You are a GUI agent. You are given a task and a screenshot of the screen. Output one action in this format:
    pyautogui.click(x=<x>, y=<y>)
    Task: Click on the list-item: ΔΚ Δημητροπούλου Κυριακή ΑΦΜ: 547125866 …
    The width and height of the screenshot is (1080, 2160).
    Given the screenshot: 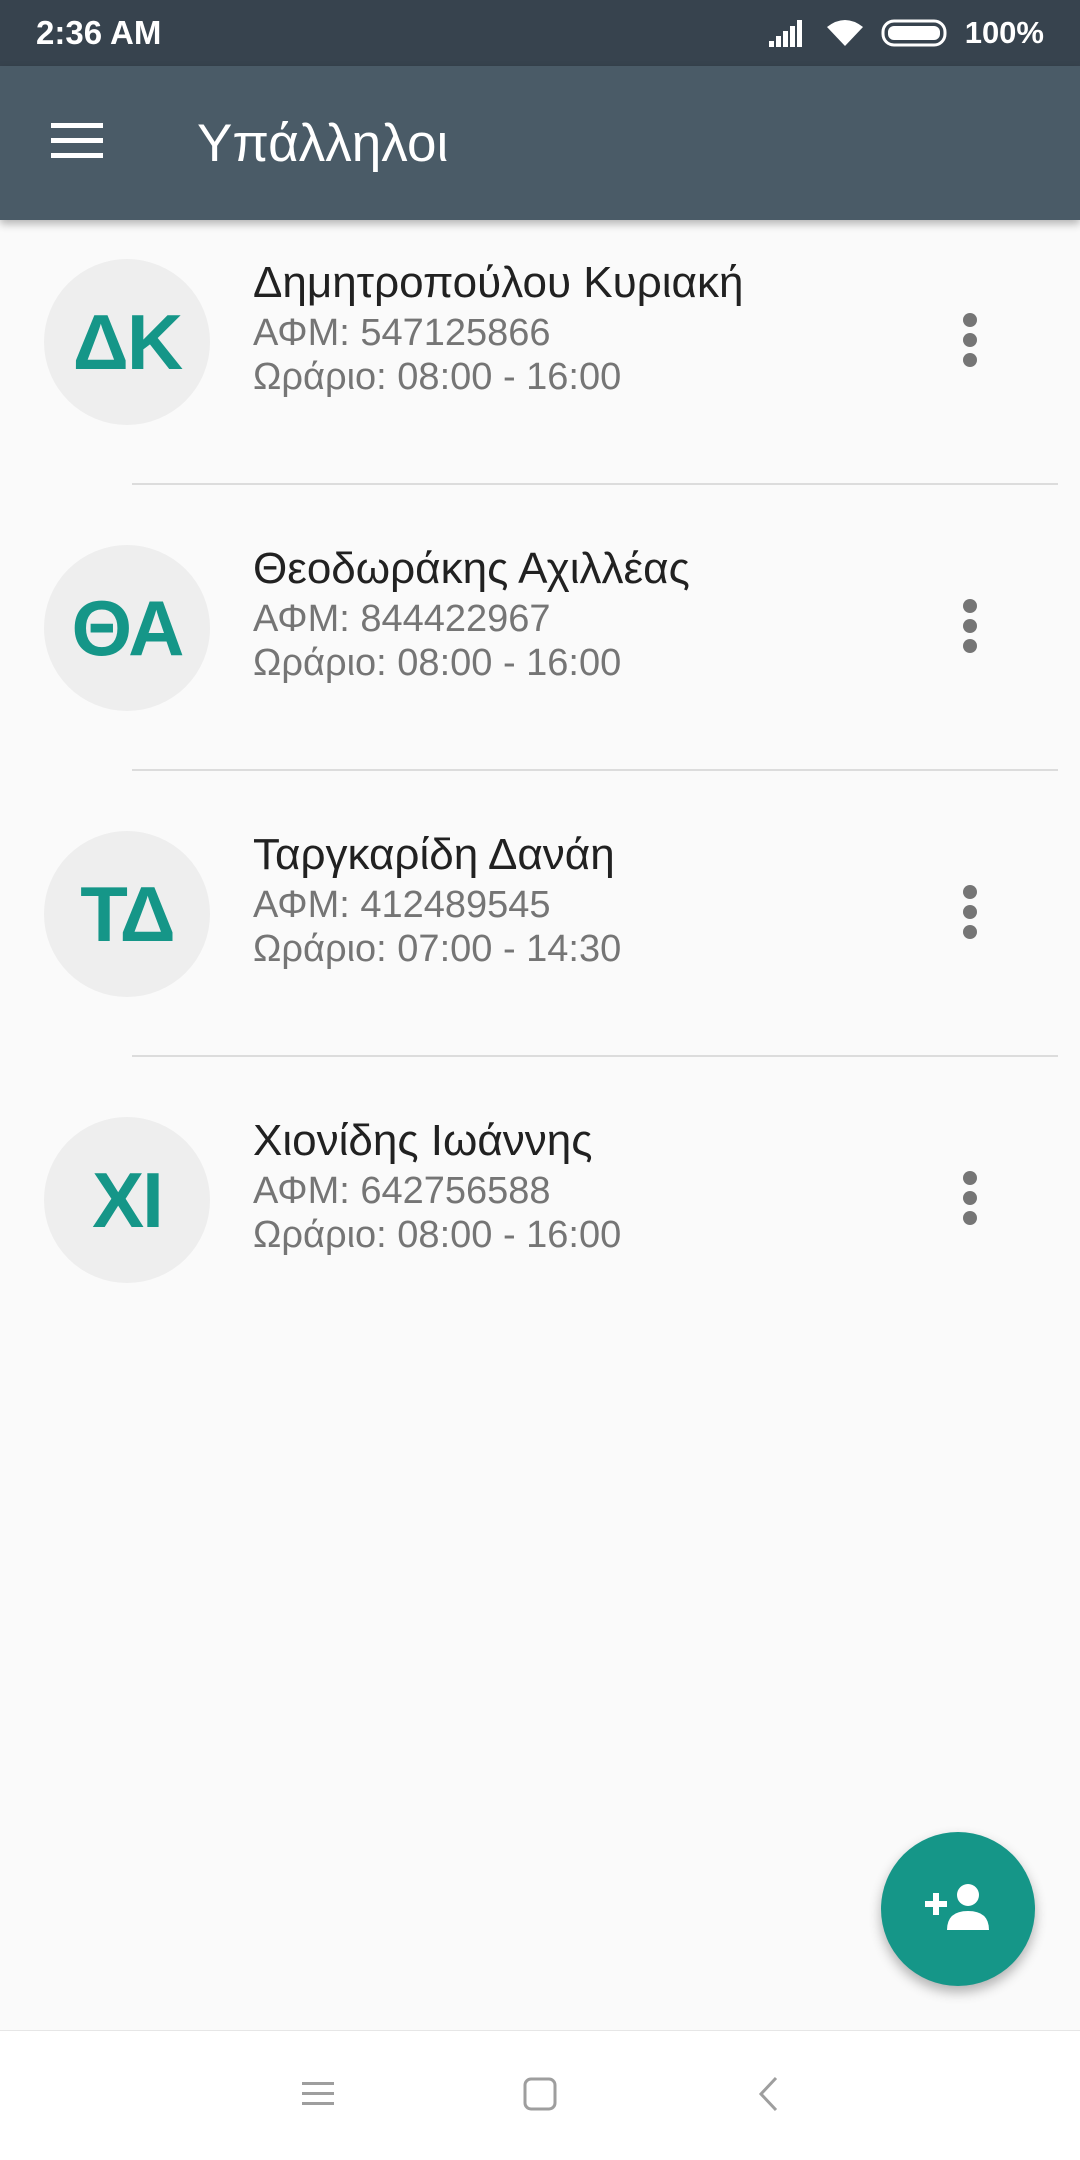 What is the action you would take?
    pyautogui.click(x=540, y=363)
    